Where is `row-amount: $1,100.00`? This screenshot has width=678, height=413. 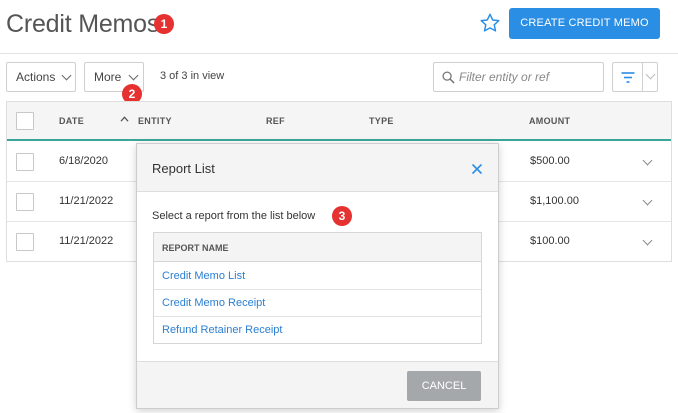 row-amount: $1,100.00 is located at coordinates (554, 201).